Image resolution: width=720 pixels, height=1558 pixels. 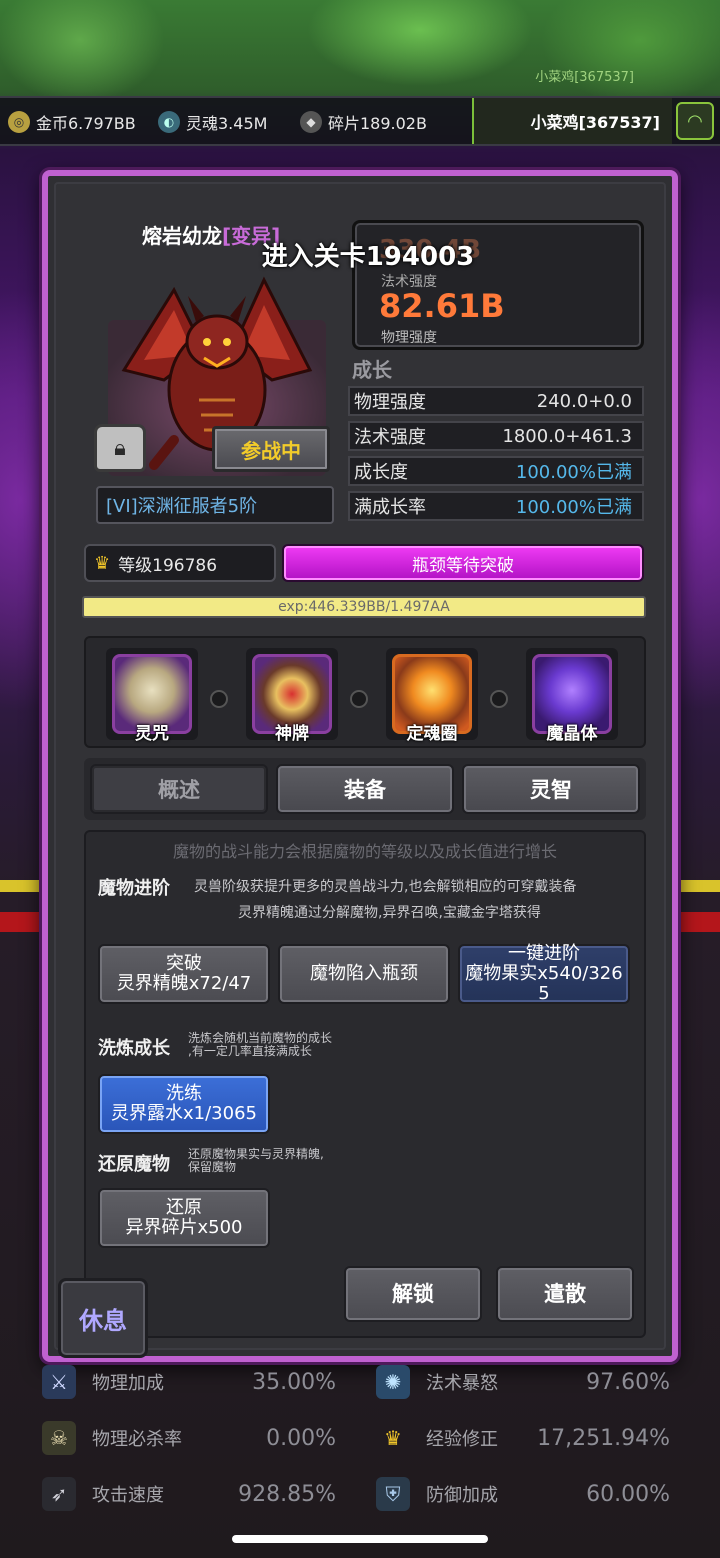 I want to click on equip-slot-crystal: 魔晶体, so click(x=572, y=696).